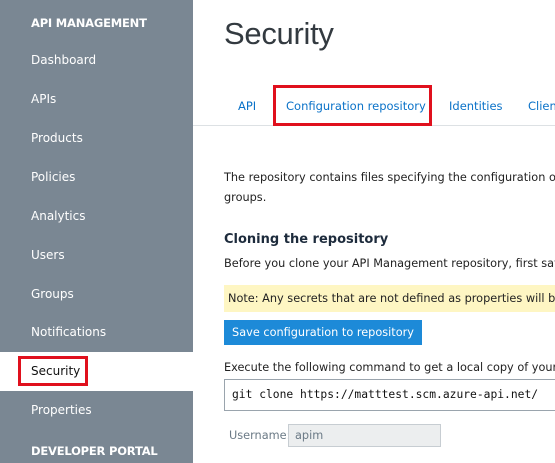  What do you see at coordinates (541, 106) in the screenshot?
I see `tab-client: Clien` at bounding box center [541, 106].